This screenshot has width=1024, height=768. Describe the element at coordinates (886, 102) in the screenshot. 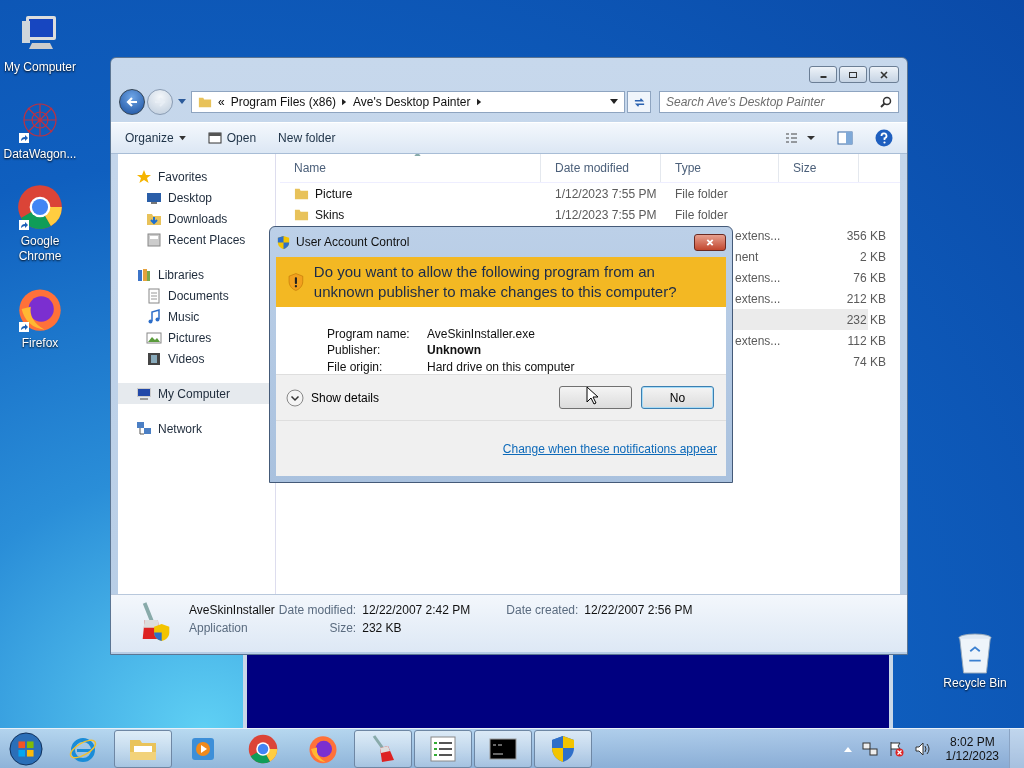

I see `search-icon` at that location.